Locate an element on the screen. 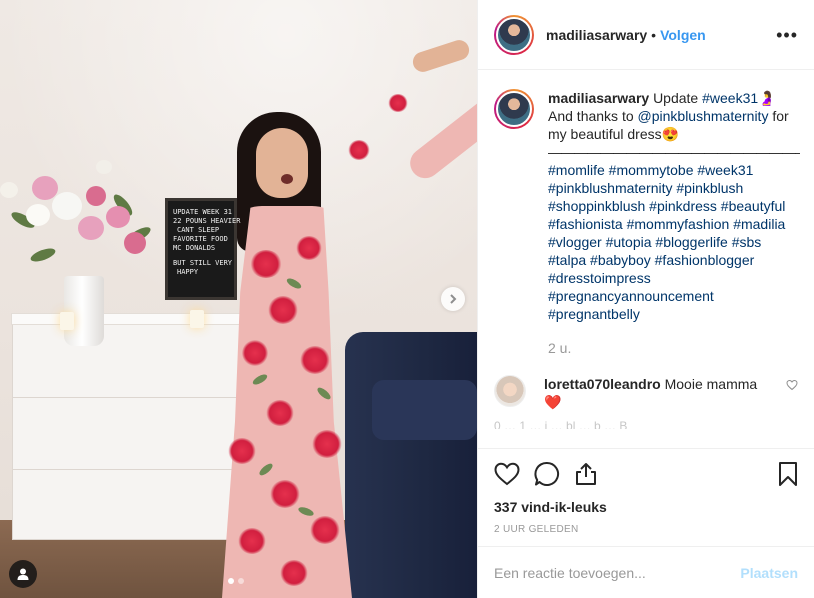  letter-board-line: 22 POUNS HEAVIER is located at coordinates (207, 221).